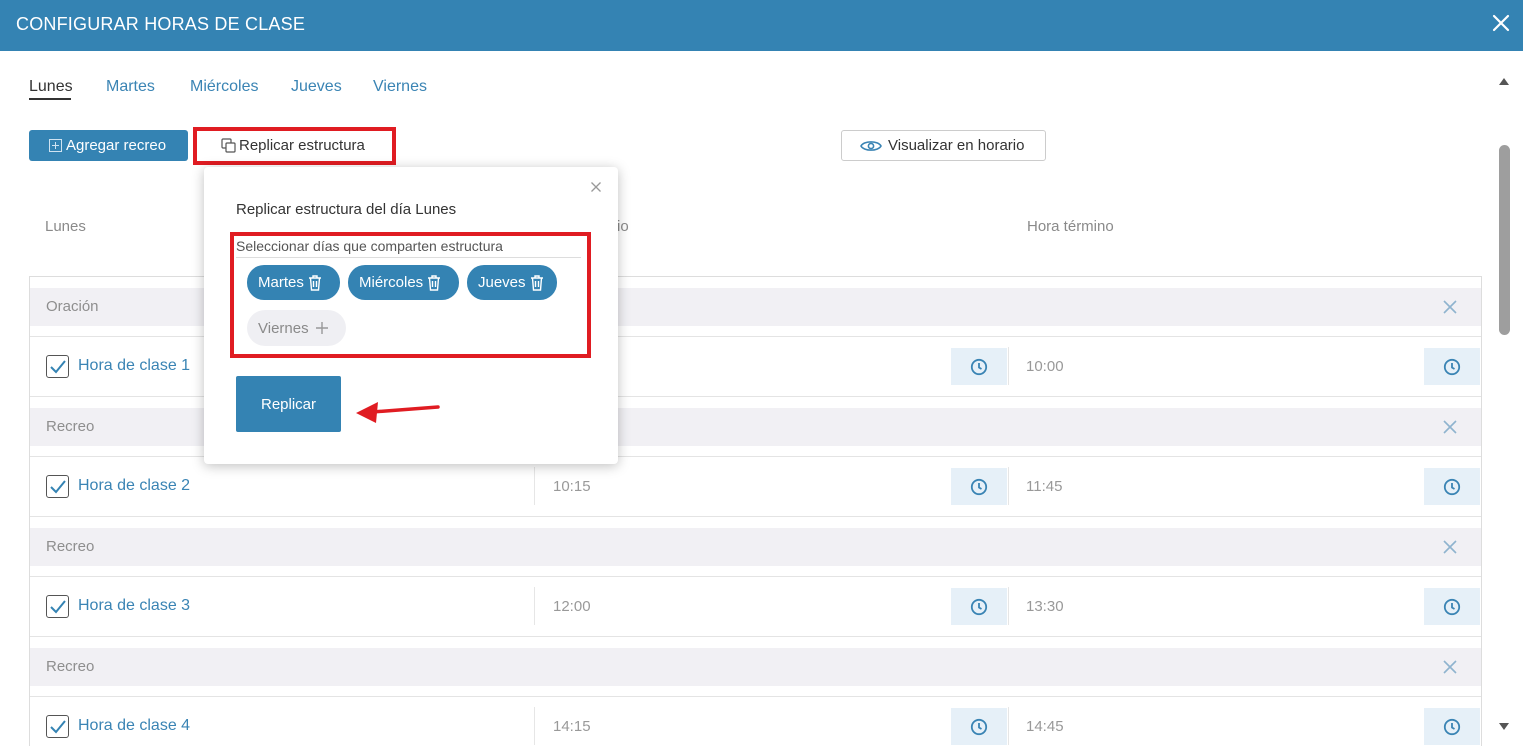 This screenshot has height=752, width=1523. Describe the element at coordinates (623, 226) in the screenshot. I see `column-header-start: io` at that location.